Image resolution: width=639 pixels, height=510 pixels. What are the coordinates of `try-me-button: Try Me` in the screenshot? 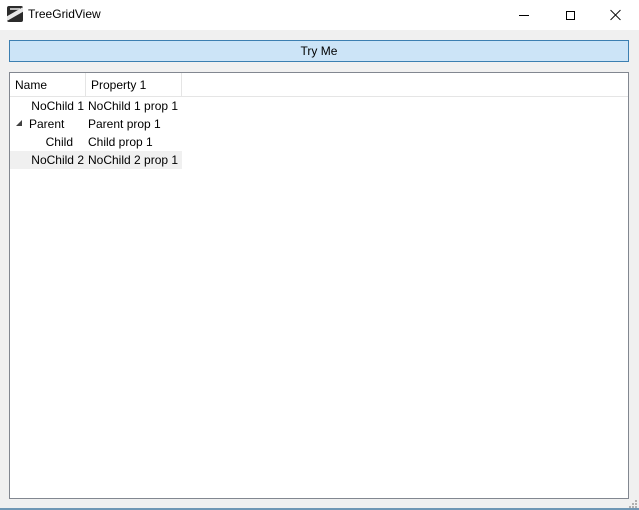 It's located at (319, 51).